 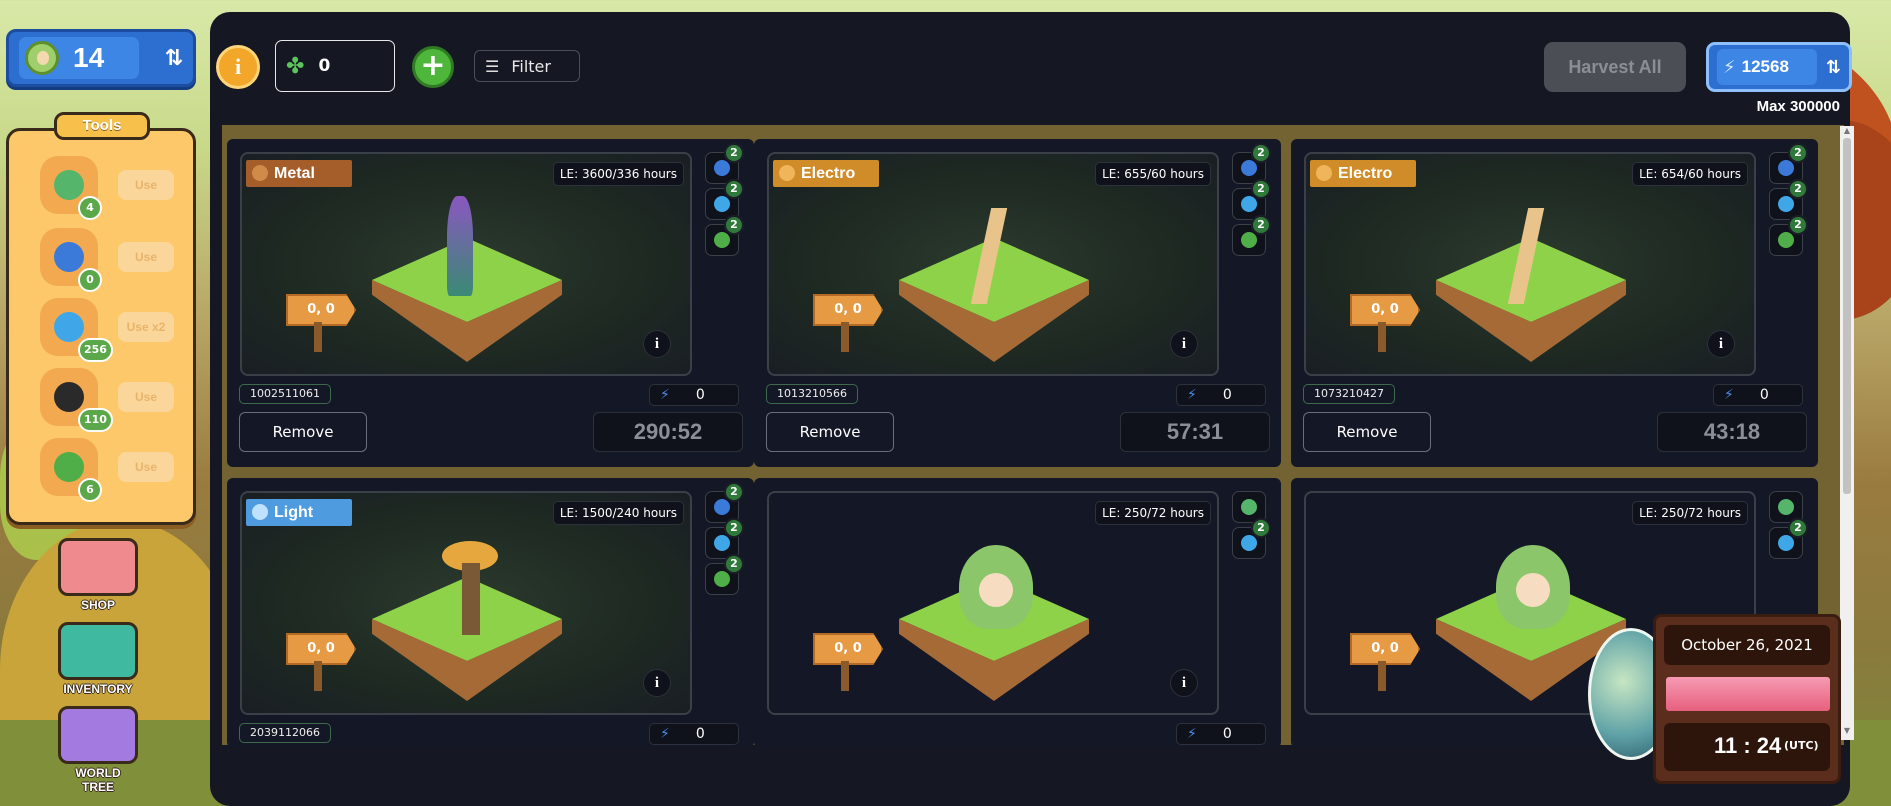 What do you see at coordinates (471, 599) in the screenshot?
I see `light-plant-trunk` at bounding box center [471, 599].